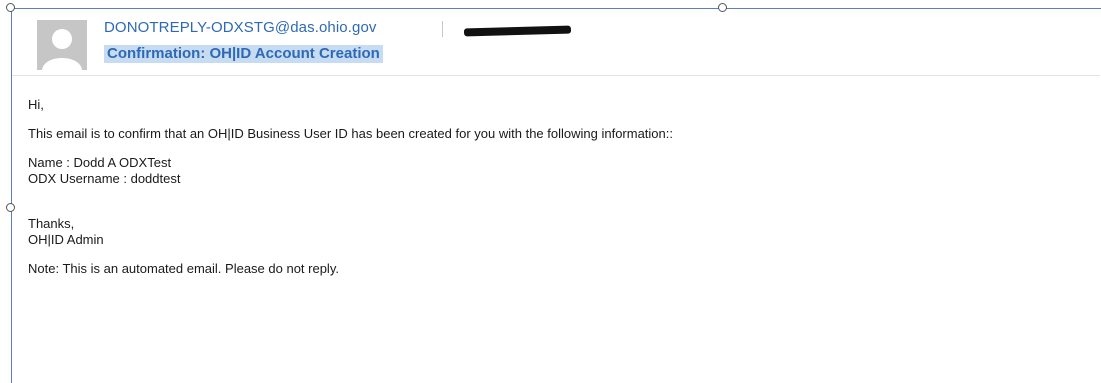  What do you see at coordinates (10, 207) in the screenshot?
I see `resize-handle-middle-left` at bounding box center [10, 207].